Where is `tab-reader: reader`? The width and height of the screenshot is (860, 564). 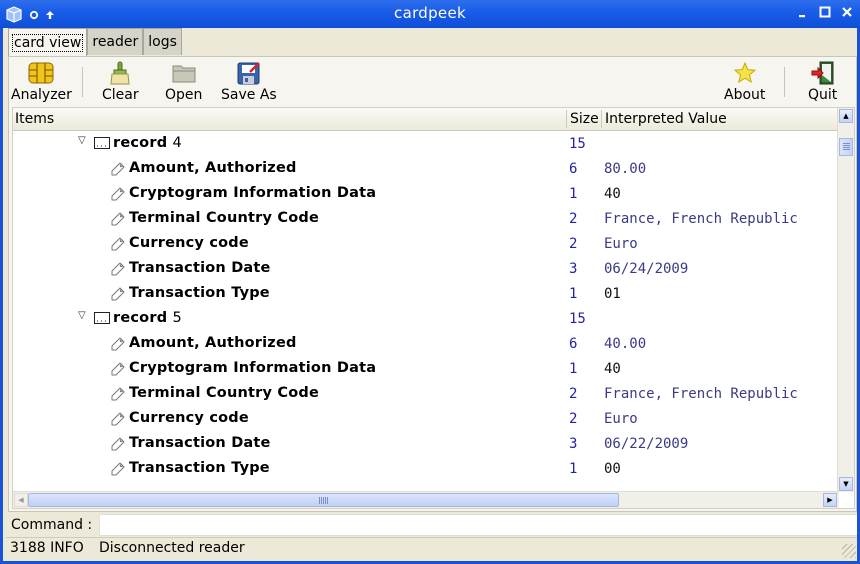 tab-reader: reader is located at coordinates (115, 41).